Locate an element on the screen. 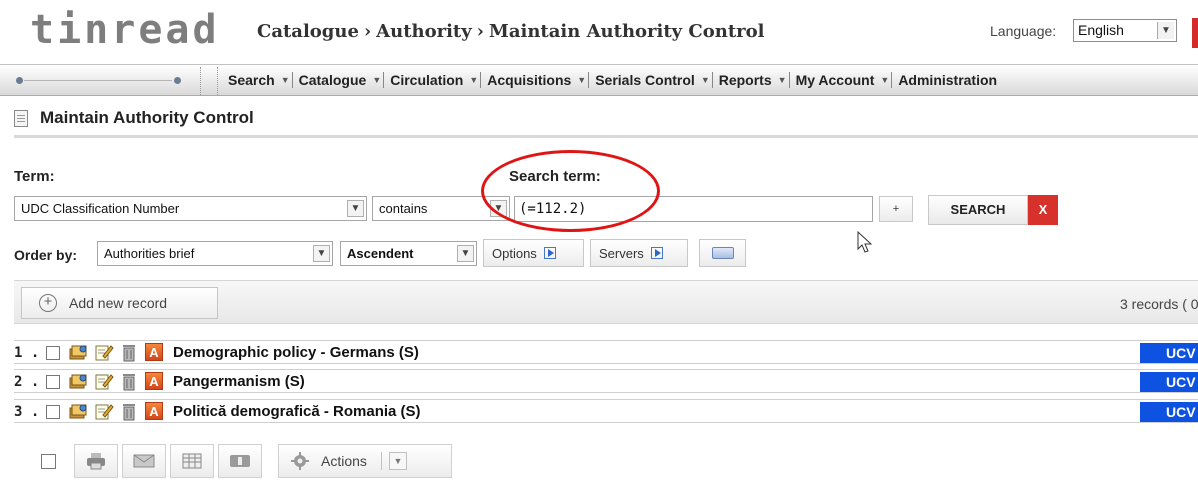 This screenshot has width=1198, height=481. nav-item-search: Search ▼ is located at coordinates (263, 80).